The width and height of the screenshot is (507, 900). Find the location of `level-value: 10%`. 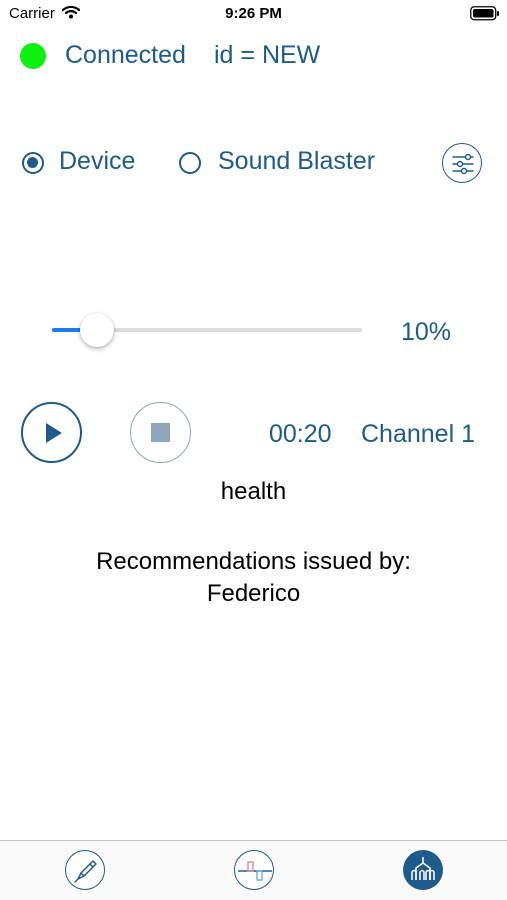

level-value: 10% is located at coordinates (426, 332).